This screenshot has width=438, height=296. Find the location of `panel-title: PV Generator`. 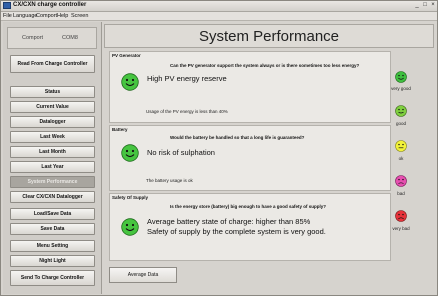

panel-title: PV Generator is located at coordinates (126, 55).